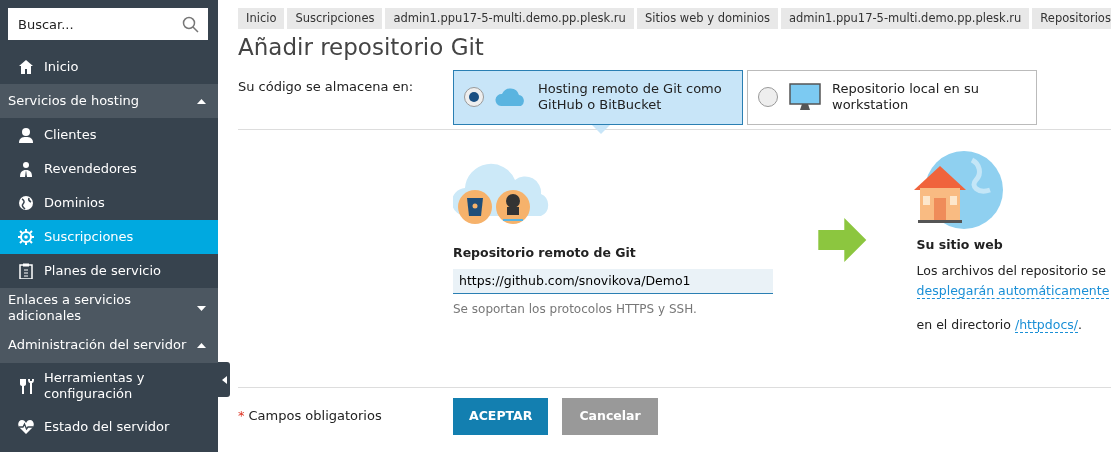  What do you see at coordinates (892, 97) in the screenshot?
I see `storage-option: Repositorio local en su workstation` at bounding box center [892, 97].